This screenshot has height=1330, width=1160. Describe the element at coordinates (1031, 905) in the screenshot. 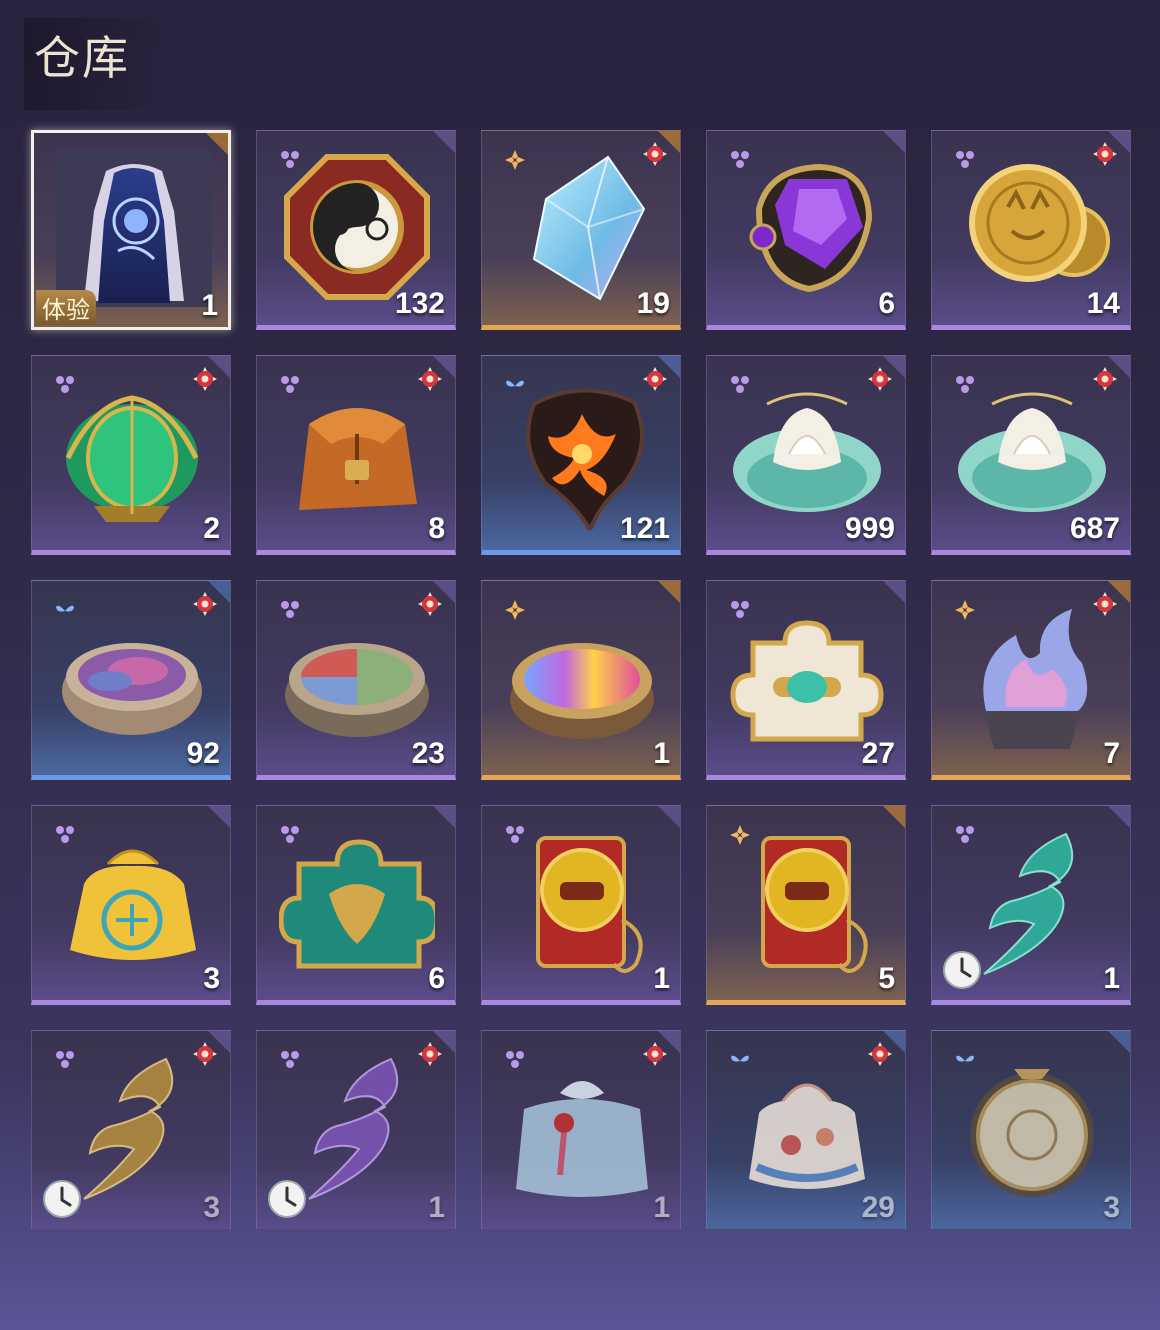

I see `inventory-slot-teal-swirl: 1` at that location.